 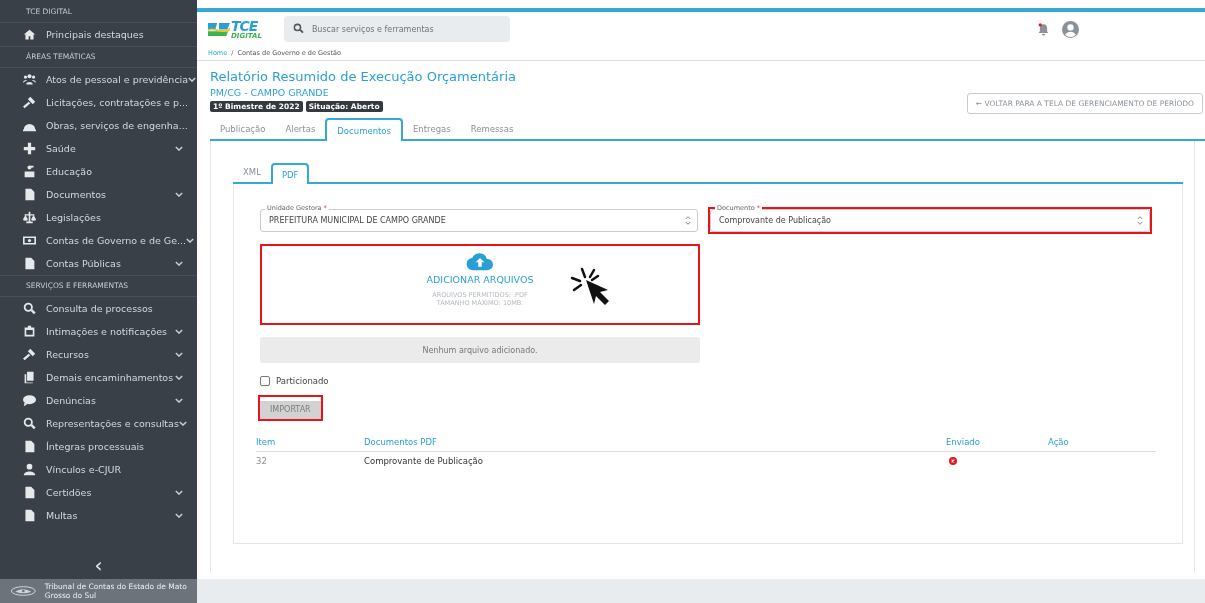 I want to click on page-title: Relatório Resumido de Execução Orçamentária, so click(x=363, y=76).